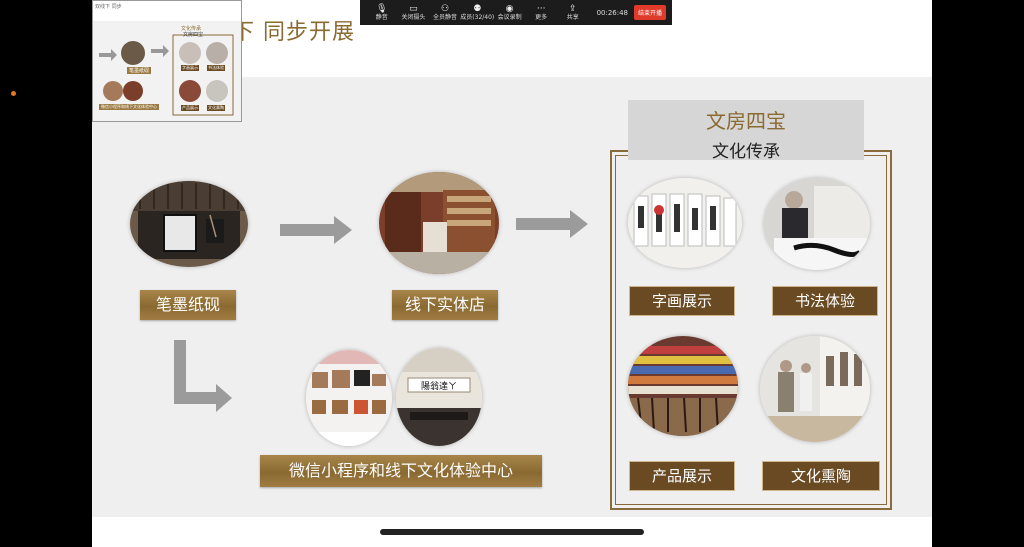 Image resolution: width=1024 pixels, height=547 pixels. What do you see at coordinates (189, 224) in the screenshot?
I see `brush-desk-image` at bounding box center [189, 224].